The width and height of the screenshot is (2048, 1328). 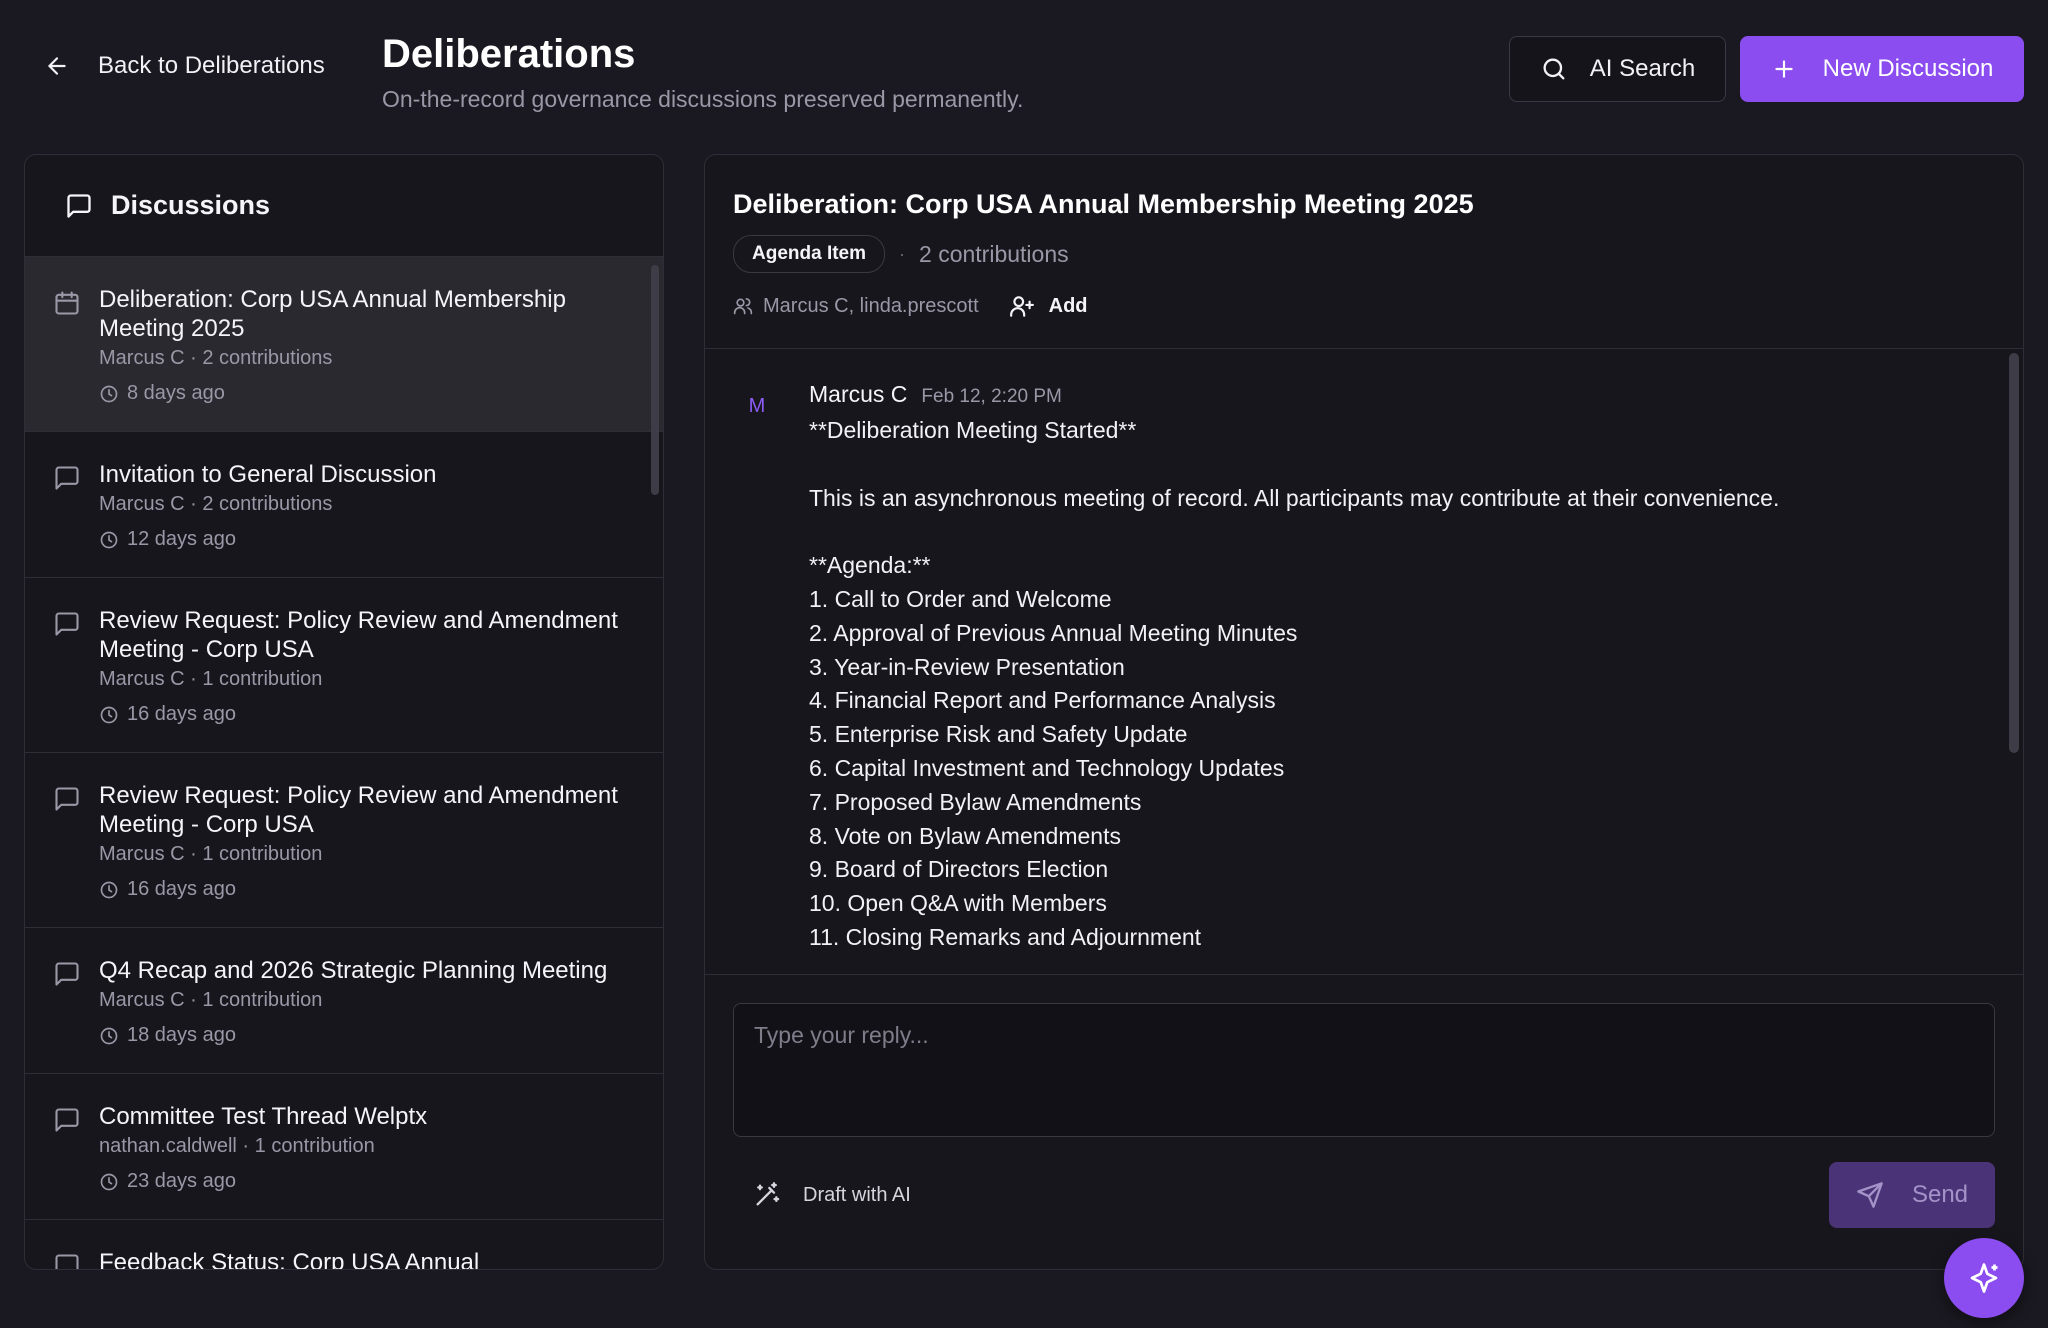 I want to click on discussion-time-label: 12 days ago, so click(x=181, y=539).